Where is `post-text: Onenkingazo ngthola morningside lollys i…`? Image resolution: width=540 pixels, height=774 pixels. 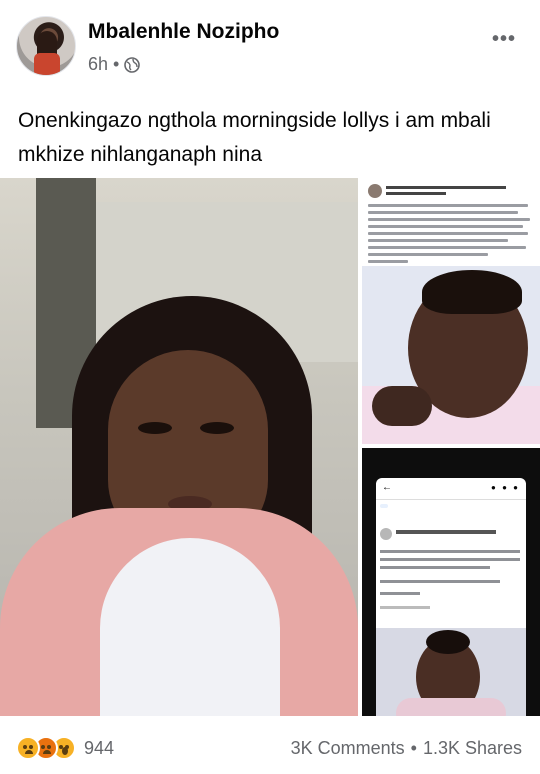
post-text: Onenkingazo ngthola morningside lollys i… is located at coordinates (254, 137).